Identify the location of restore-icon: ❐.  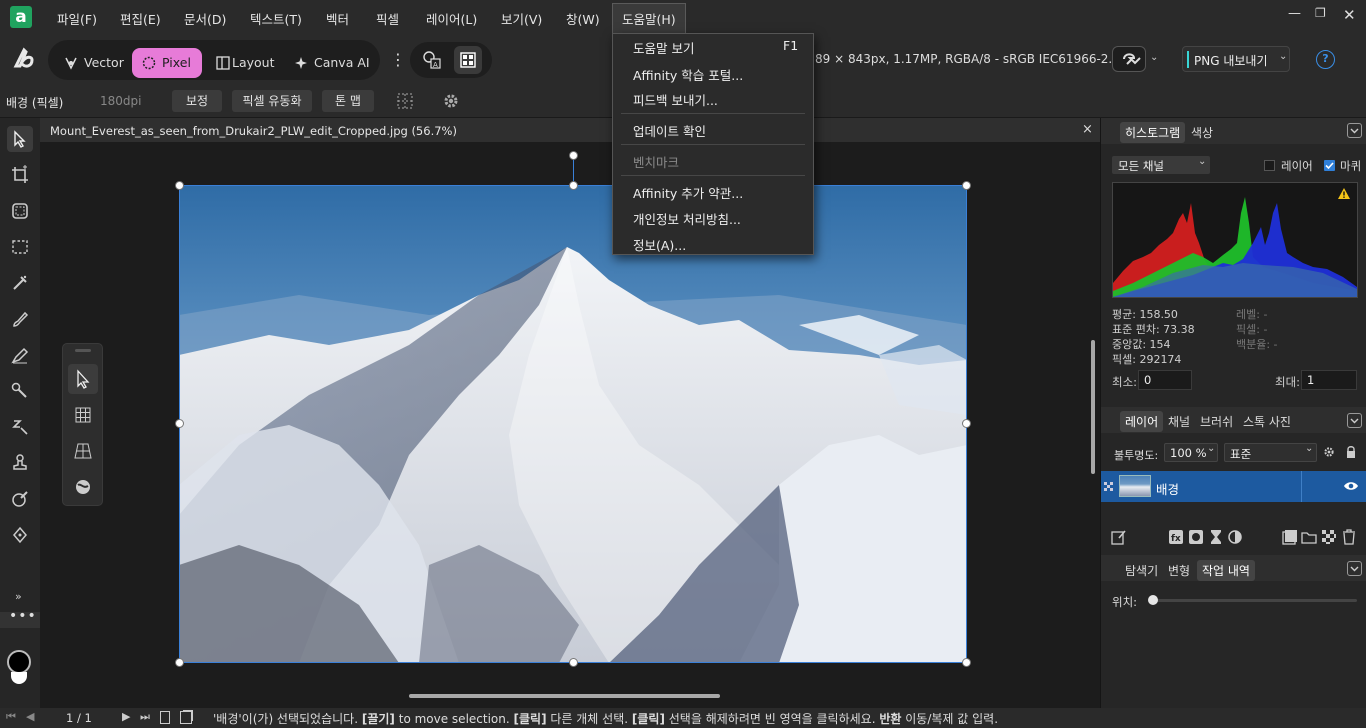
(1320, 13).